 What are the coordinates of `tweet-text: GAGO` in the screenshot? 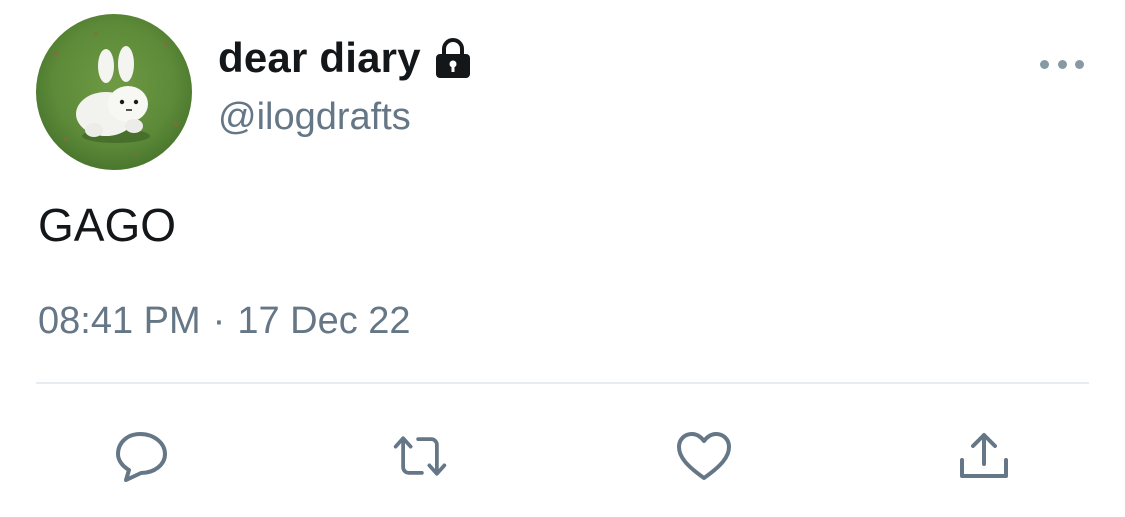 It's located at (107, 225).